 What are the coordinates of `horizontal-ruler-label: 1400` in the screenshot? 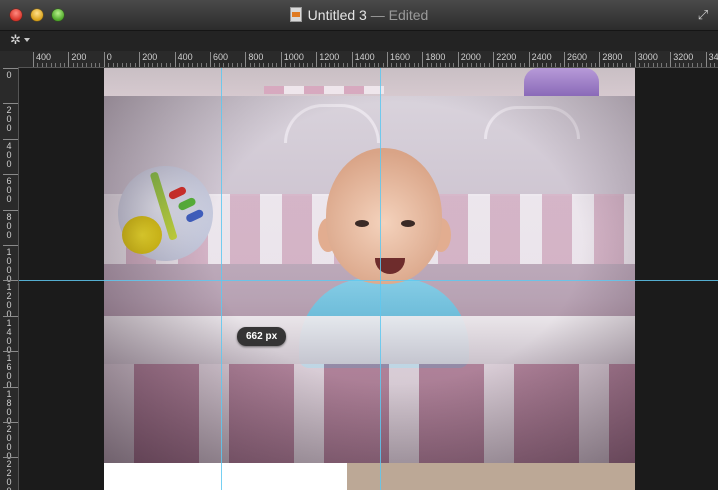 It's located at (363, 59).